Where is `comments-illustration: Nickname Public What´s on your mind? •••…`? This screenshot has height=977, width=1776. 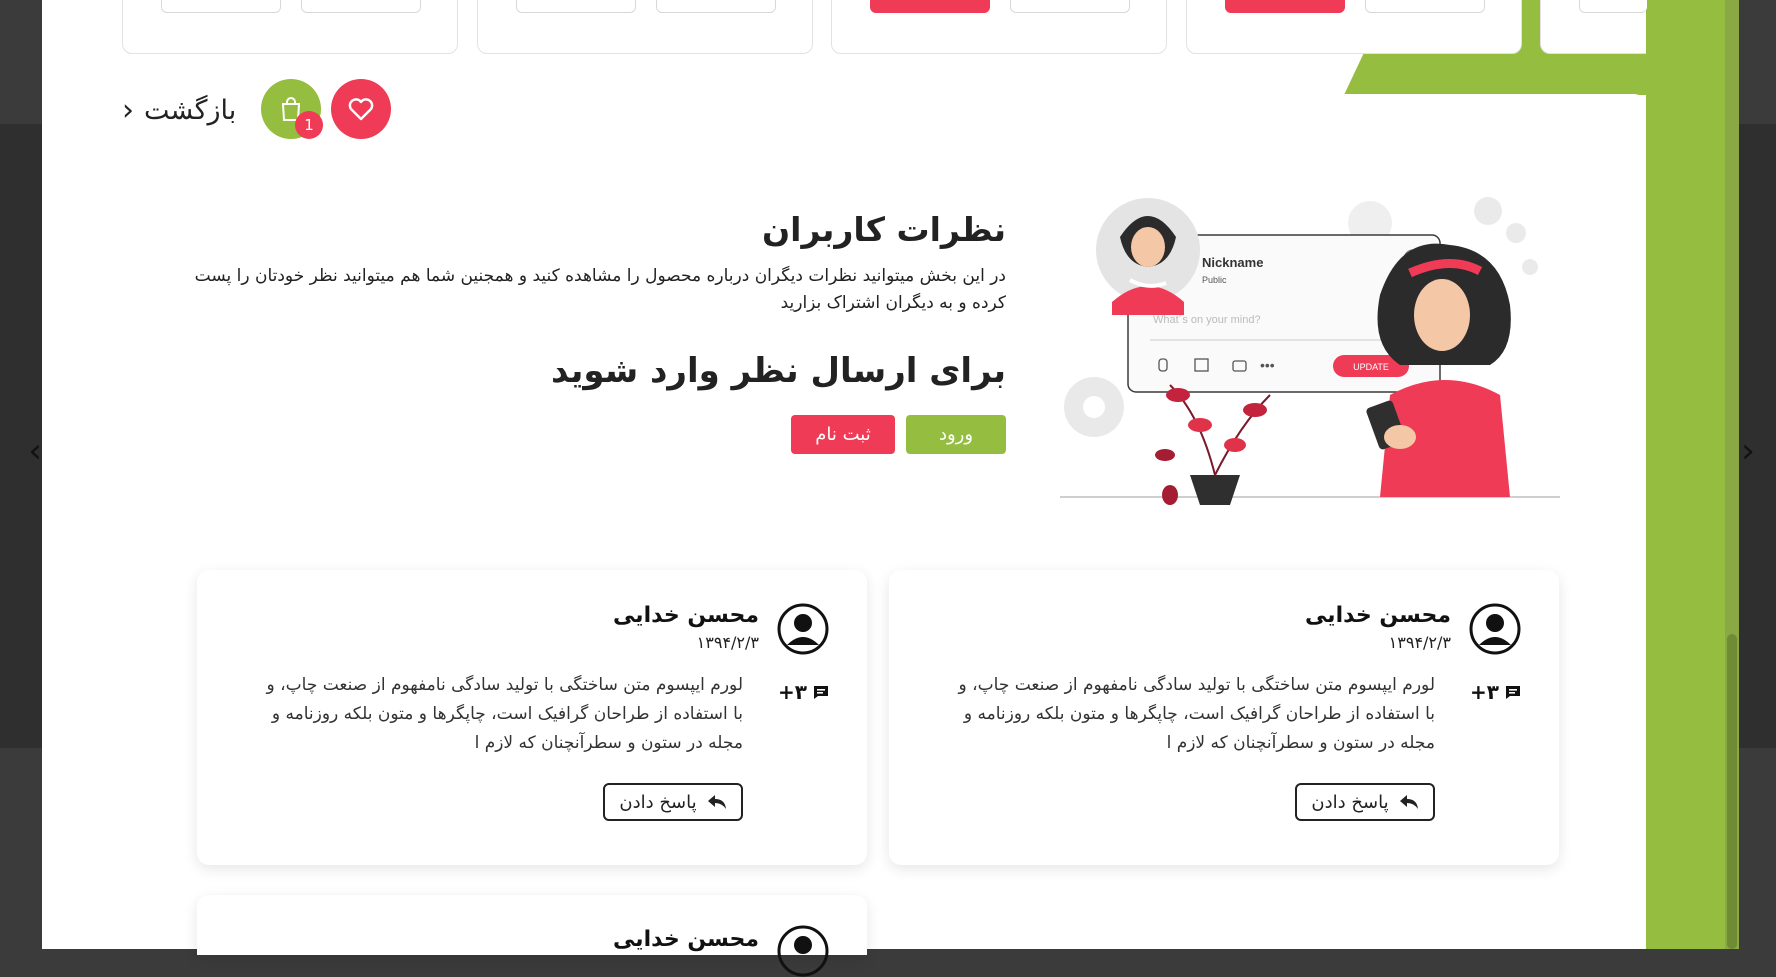
comments-illustration: Nickname Public What´s on your mind? •••… is located at coordinates (1310, 351).